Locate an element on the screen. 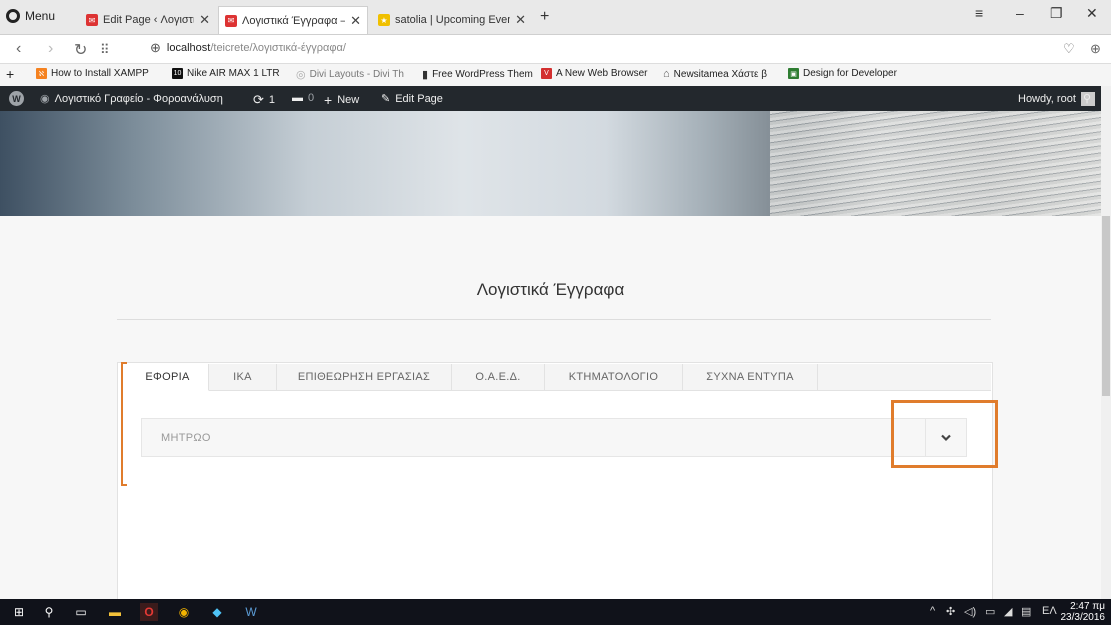 The width and height of the screenshot is (1111, 625). bookmark-vivaldi: V A New Web Browser is located at coordinates (594, 73).